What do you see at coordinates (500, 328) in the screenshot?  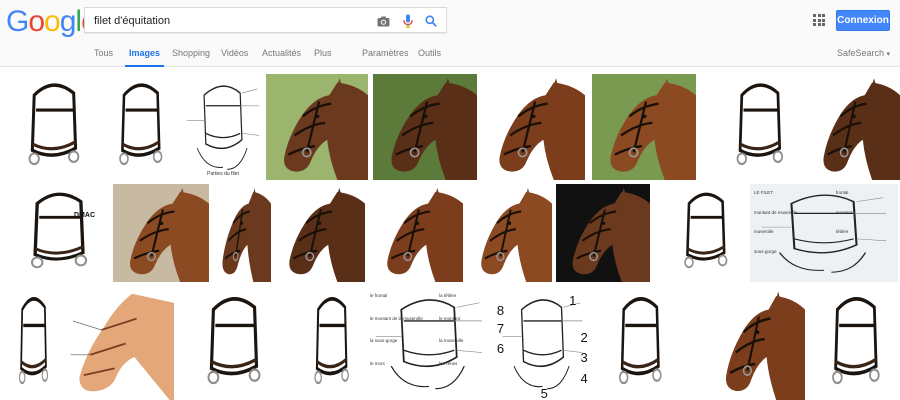 I see `diagram-number: 7` at bounding box center [500, 328].